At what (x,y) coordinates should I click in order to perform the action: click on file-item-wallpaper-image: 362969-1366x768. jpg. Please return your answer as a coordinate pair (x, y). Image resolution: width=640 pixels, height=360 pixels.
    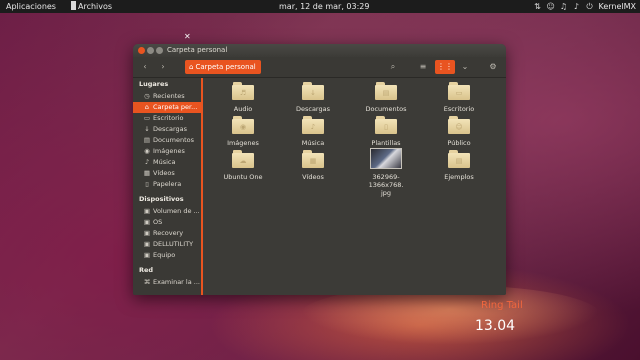
    Looking at the image, I should click on (386, 172).